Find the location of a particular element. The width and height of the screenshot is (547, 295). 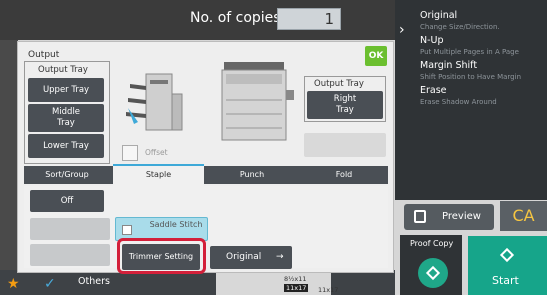

copies-label: No. of copies is located at coordinates (235, 18).